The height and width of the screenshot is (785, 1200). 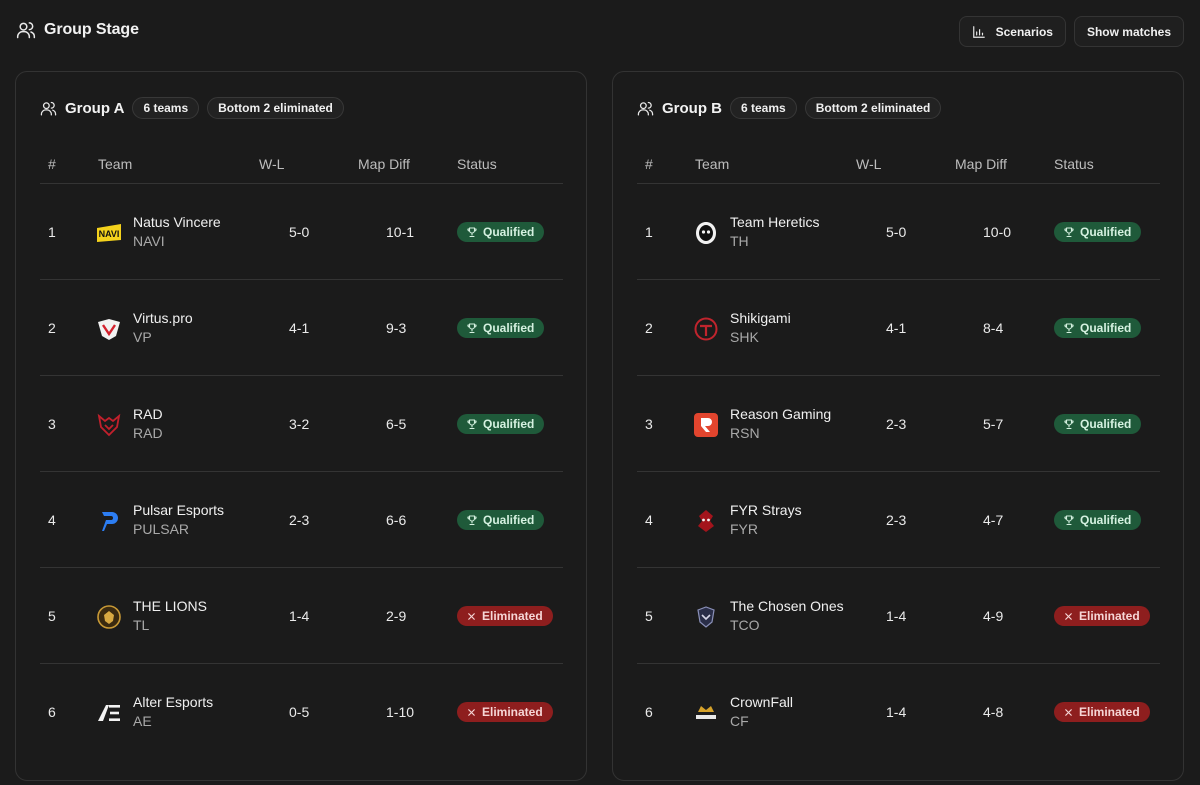 I want to click on top-bar: Group Stage Scenarios Show matches, so click(x=600, y=31).